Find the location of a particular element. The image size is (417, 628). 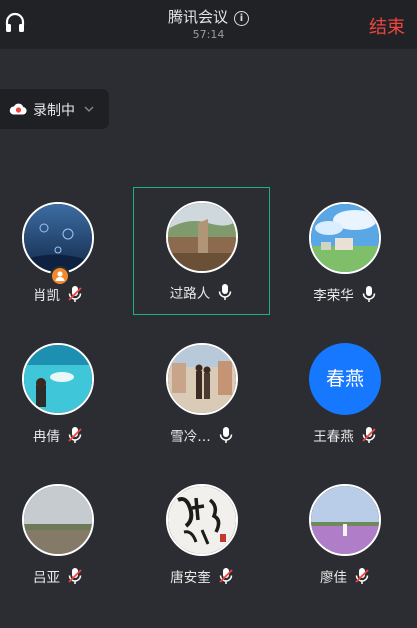

participant-tile: 肖凯 is located at coordinates (65, 253).